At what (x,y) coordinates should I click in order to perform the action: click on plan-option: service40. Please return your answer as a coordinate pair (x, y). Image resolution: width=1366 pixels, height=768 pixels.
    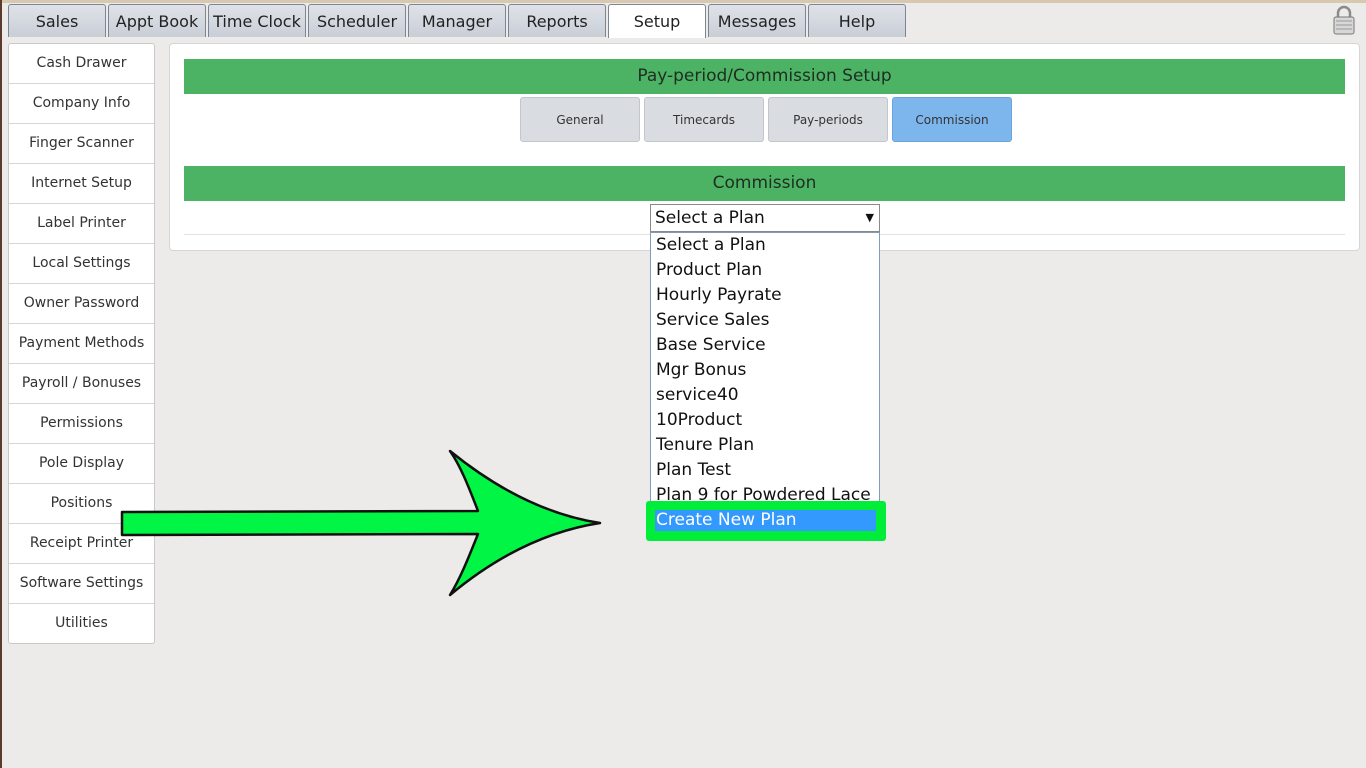
    Looking at the image, I should click on (765, 395).